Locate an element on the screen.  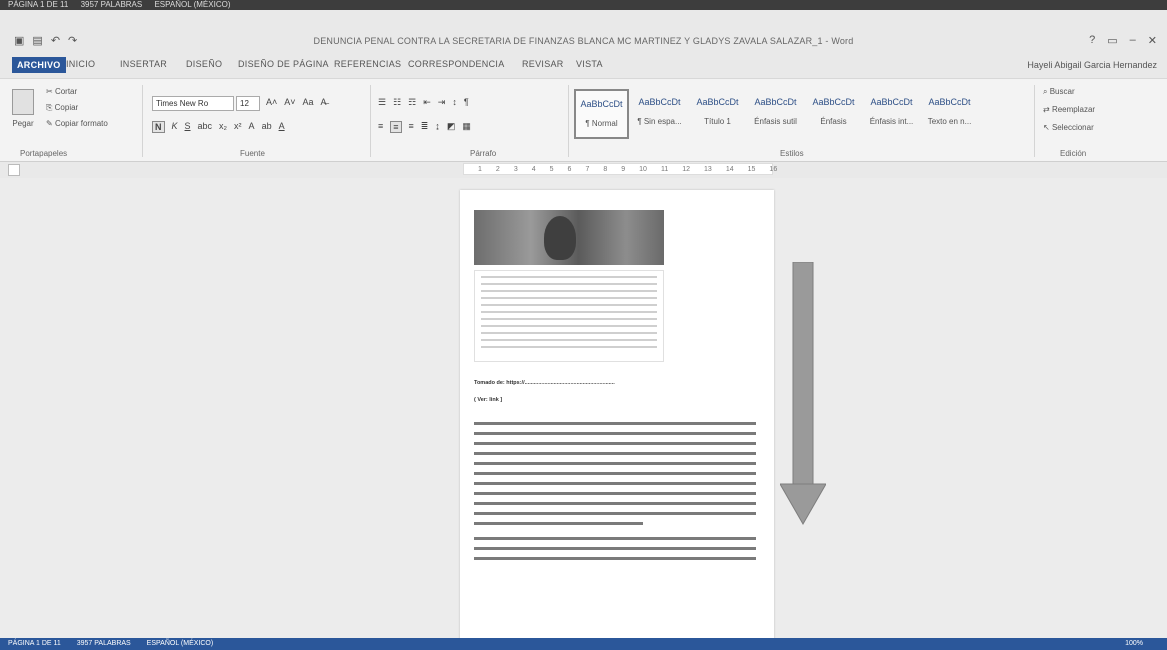
tab-archivo: ARCHIVO is located at coordinates (39, 65).